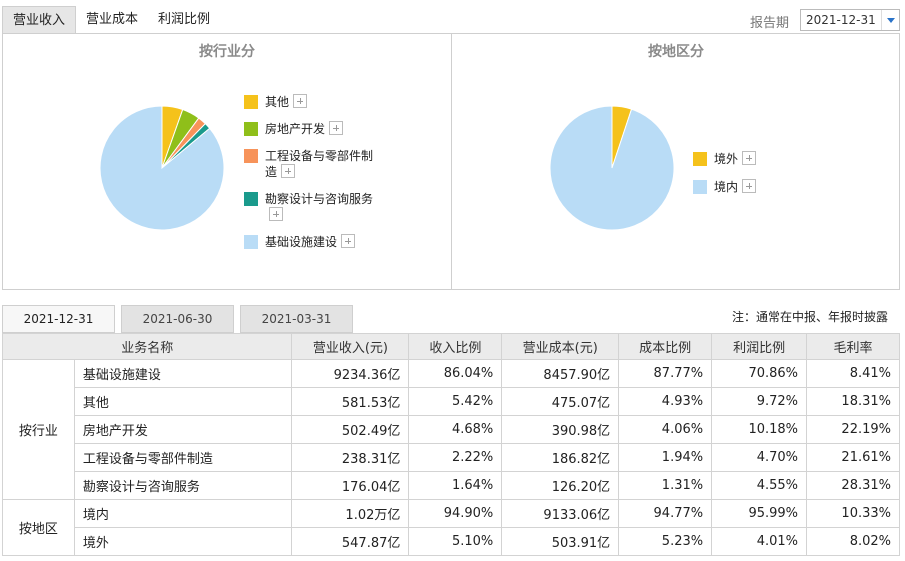 The height and width of the screenshot is (561, 905). I want to click on value-cell: 9133.06亿, so click(560, 513).